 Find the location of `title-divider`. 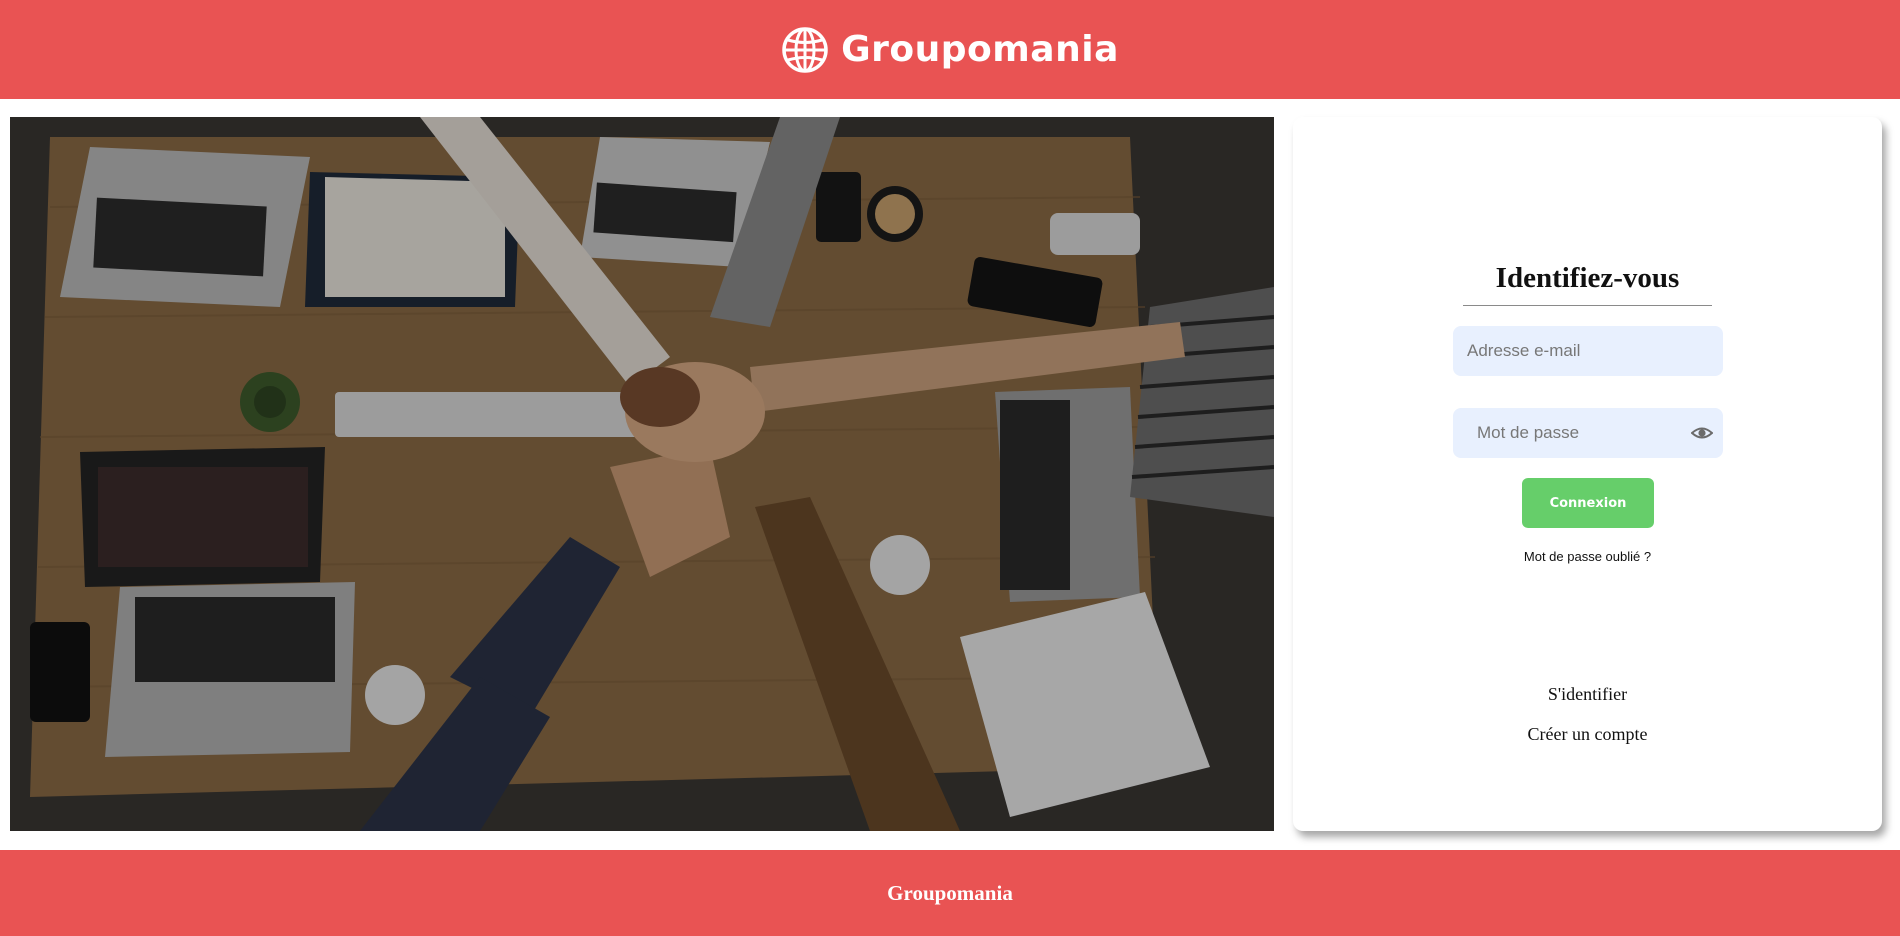

title-divider is located at coordinates (1587, 305).